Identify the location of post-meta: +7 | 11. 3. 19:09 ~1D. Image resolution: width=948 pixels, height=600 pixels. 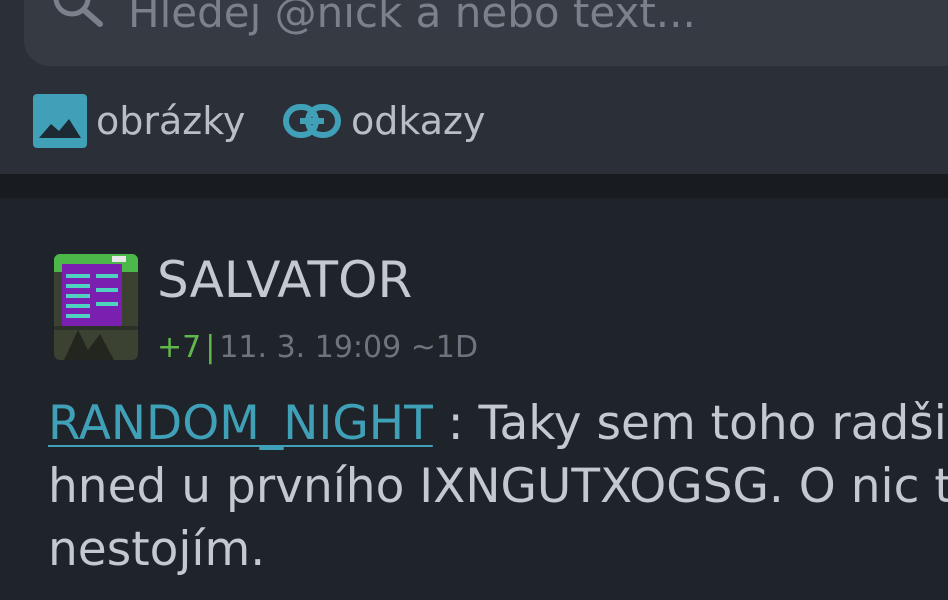
(317, 348).